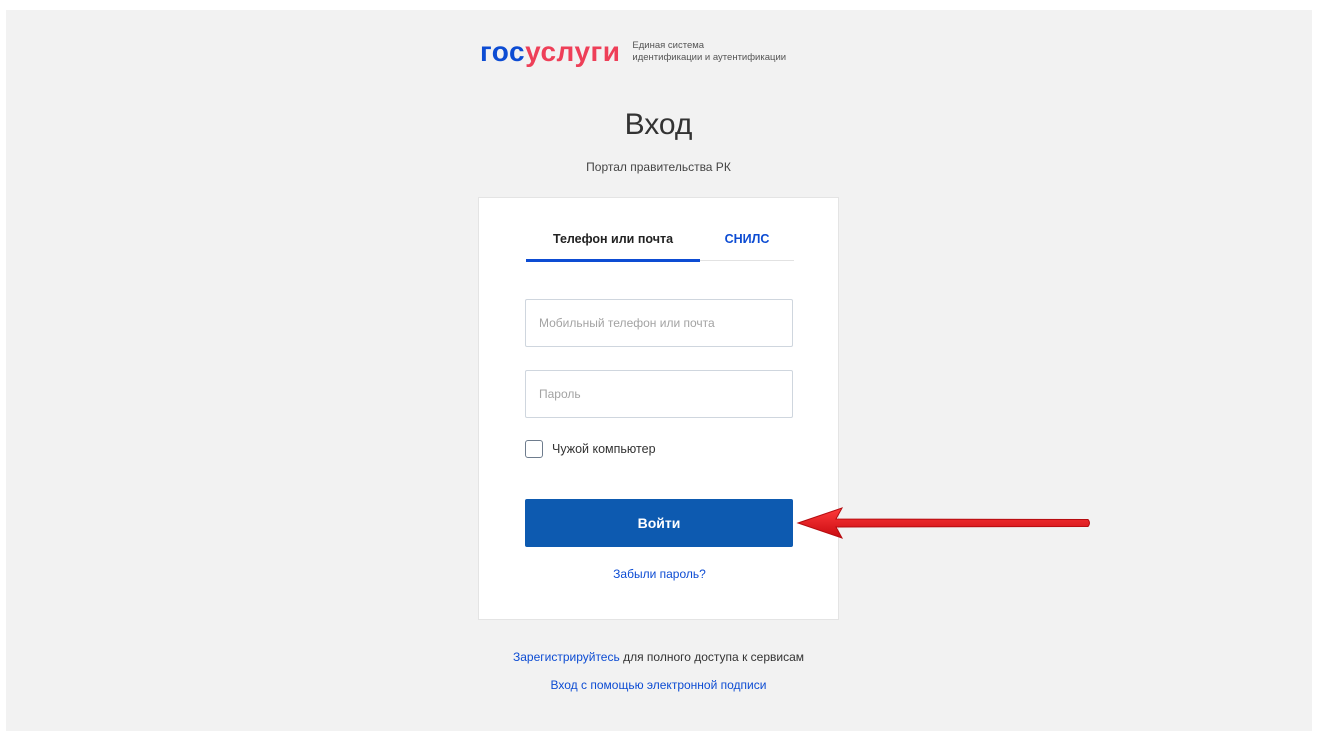 This screenshot has width=1317, height=731. What do you see at coordinates (573, 51) in the screenshot?
I see `logo-part-uslugi: услуги` at bounding box center [573, 51].